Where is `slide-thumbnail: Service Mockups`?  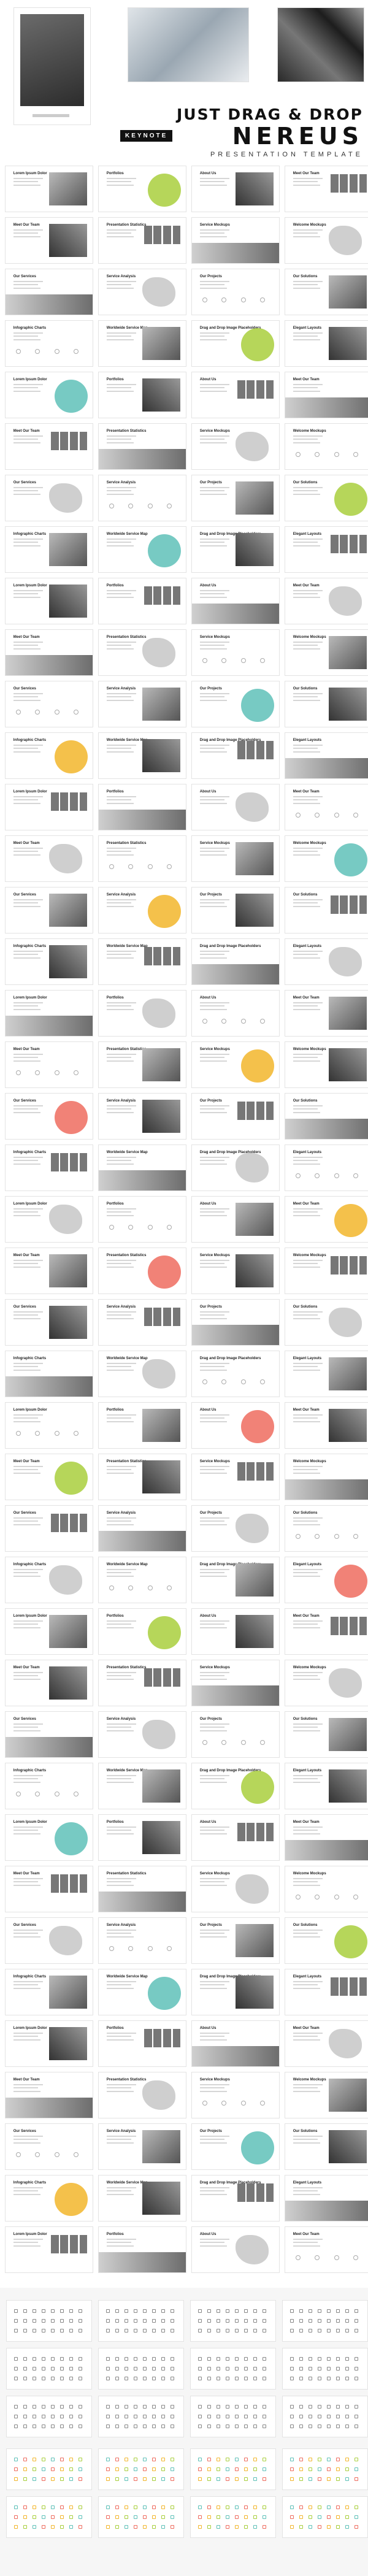
slide-thumbnail: Service Mockups is located at coordinates (235, 1477).